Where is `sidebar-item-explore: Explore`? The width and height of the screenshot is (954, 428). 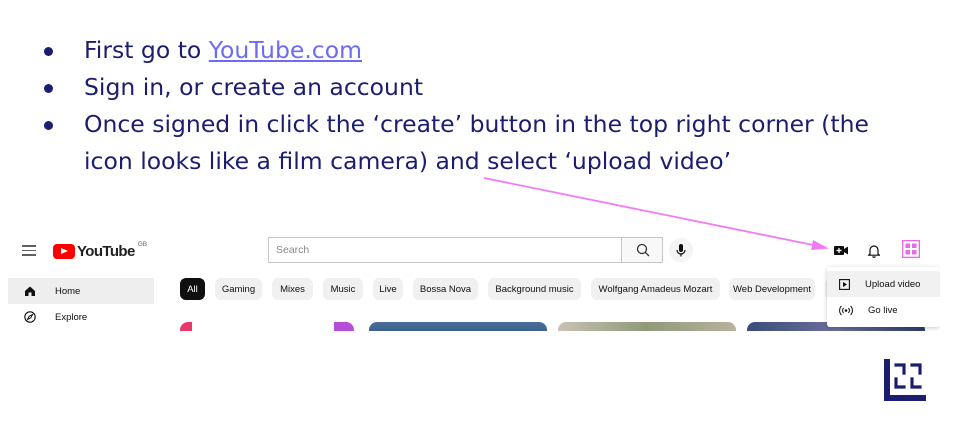
sidebar-item-explore: Explore is located at coordinates (81, 317).